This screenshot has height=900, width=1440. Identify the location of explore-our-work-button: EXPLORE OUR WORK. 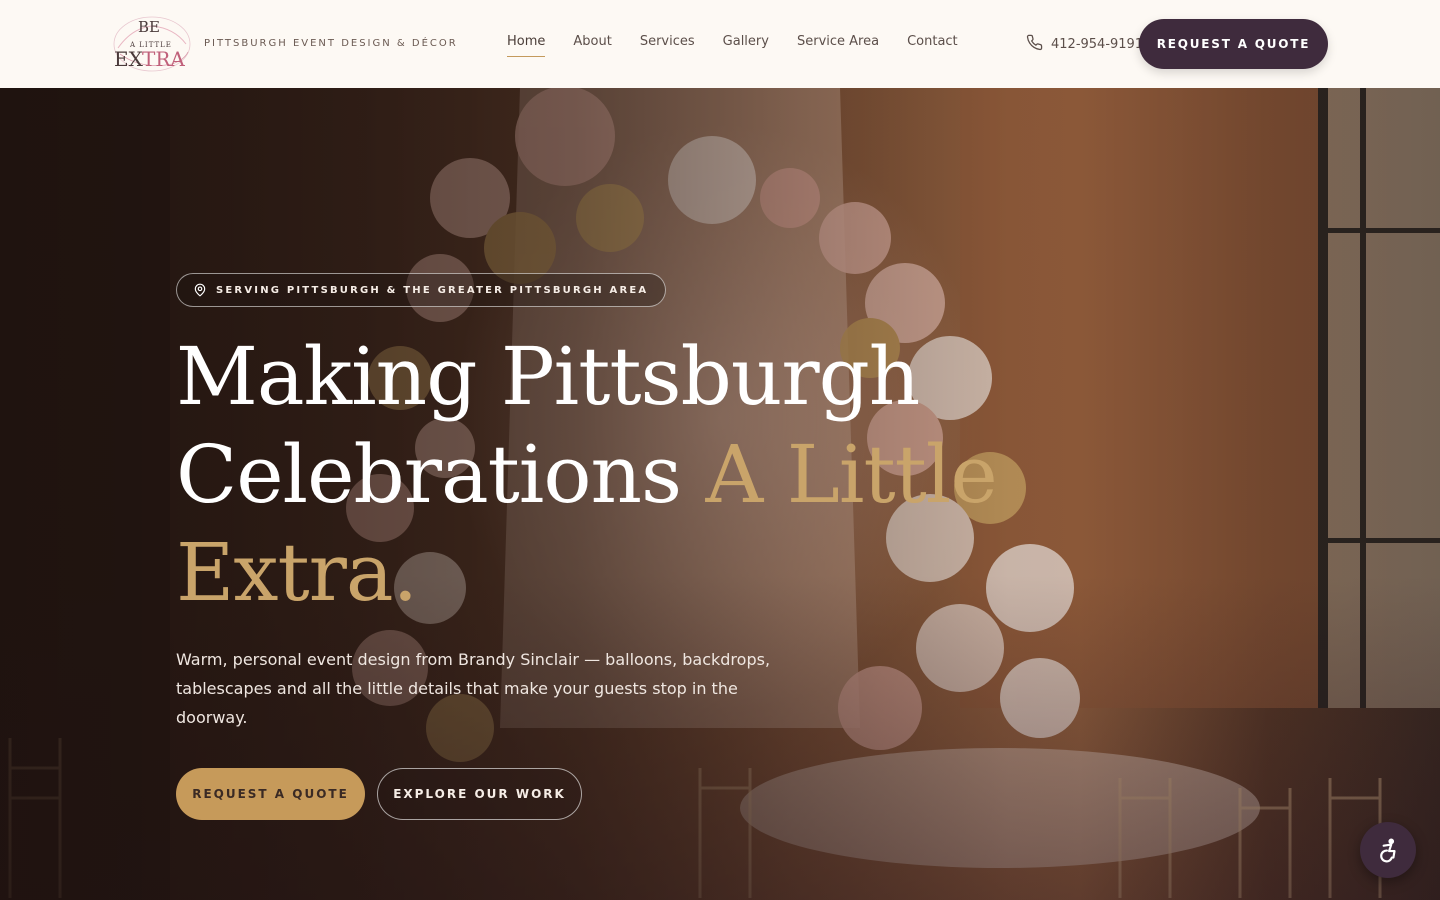
(479, 794).